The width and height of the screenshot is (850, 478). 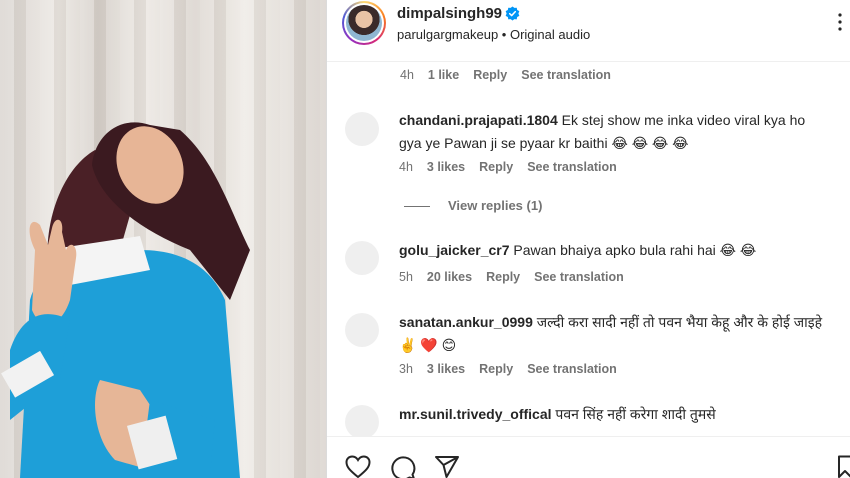 What do you see at coordinates (512, 75) in the screenshot?
I see `comment-meta: 4h 1 like Reply See translation` at bounding box center [512, 75].